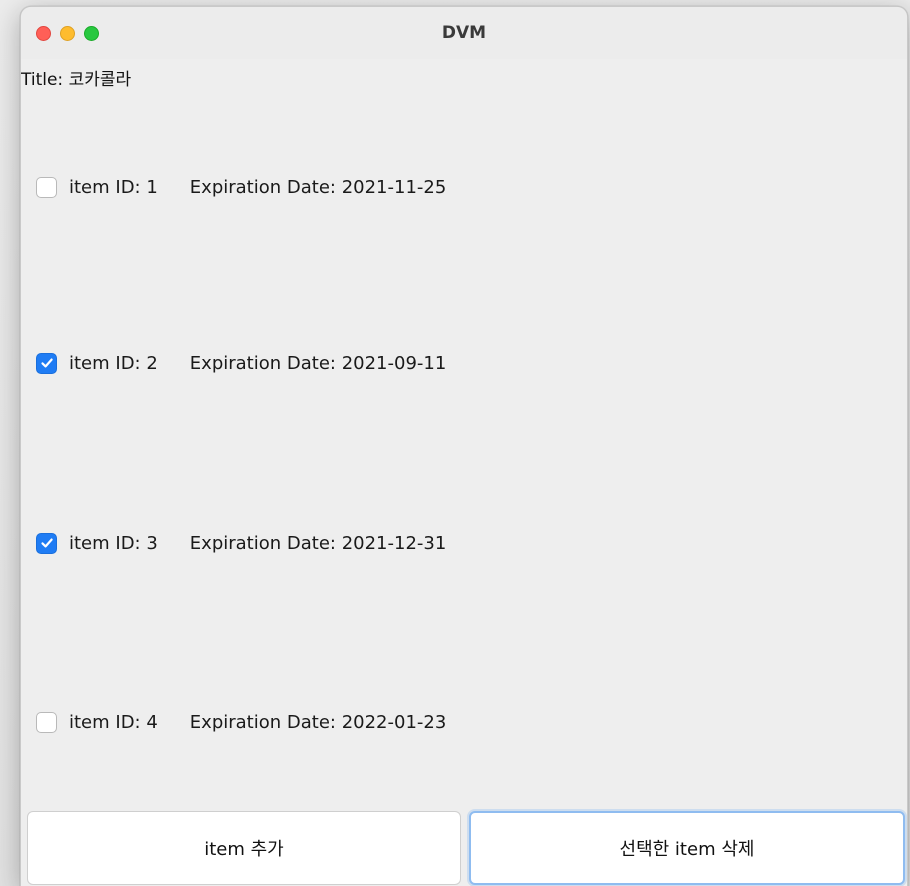 This screenshot has width=910, height=886. I want to click on item-row-2: item ID: 2 Expiration Date: 2021-09-11, so click(241, 363).